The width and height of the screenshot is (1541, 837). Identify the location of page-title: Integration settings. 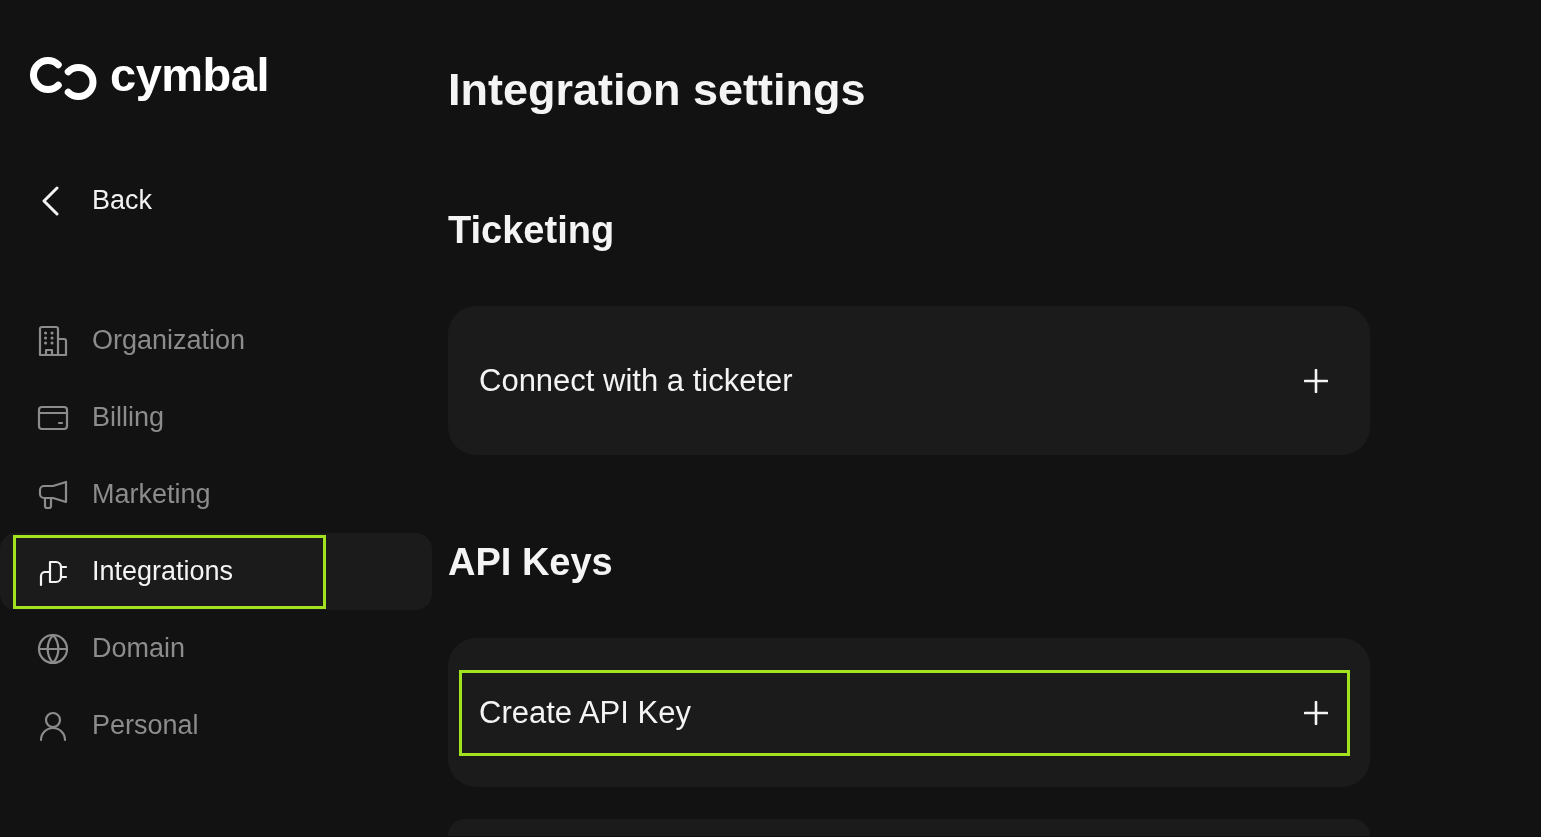
(657, 90).